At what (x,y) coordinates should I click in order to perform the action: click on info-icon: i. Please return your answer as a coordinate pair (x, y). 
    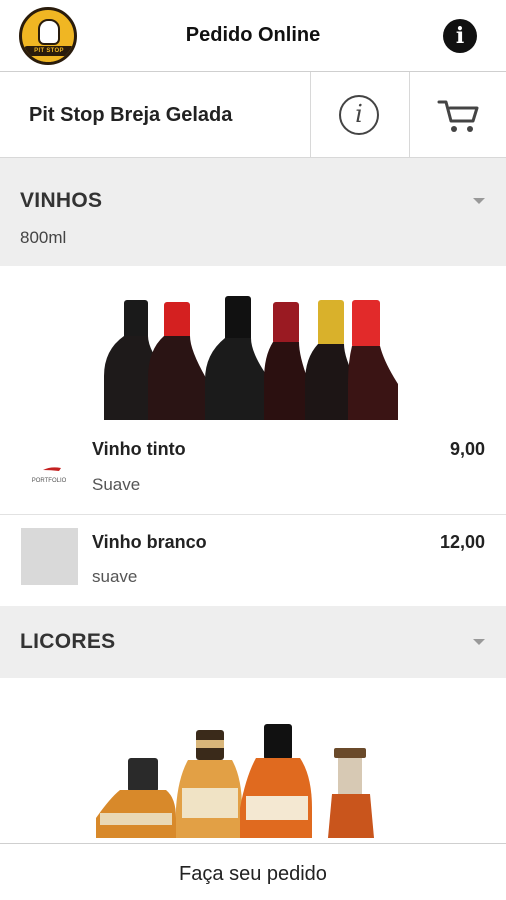
    Looking at the image, I should click on (460, 36).